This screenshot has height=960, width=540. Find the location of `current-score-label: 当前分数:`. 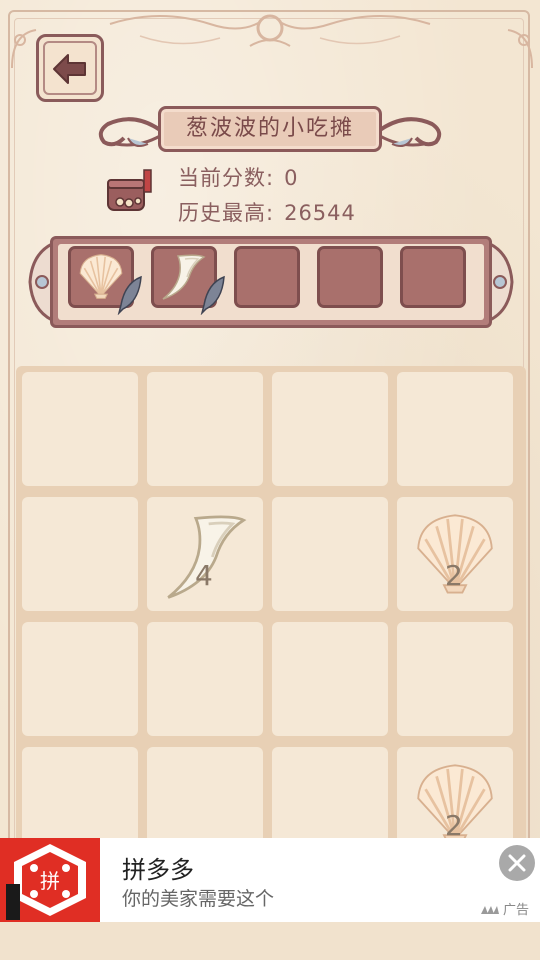

current-score-label: 当前分数: is located at coordinates (226, 178).